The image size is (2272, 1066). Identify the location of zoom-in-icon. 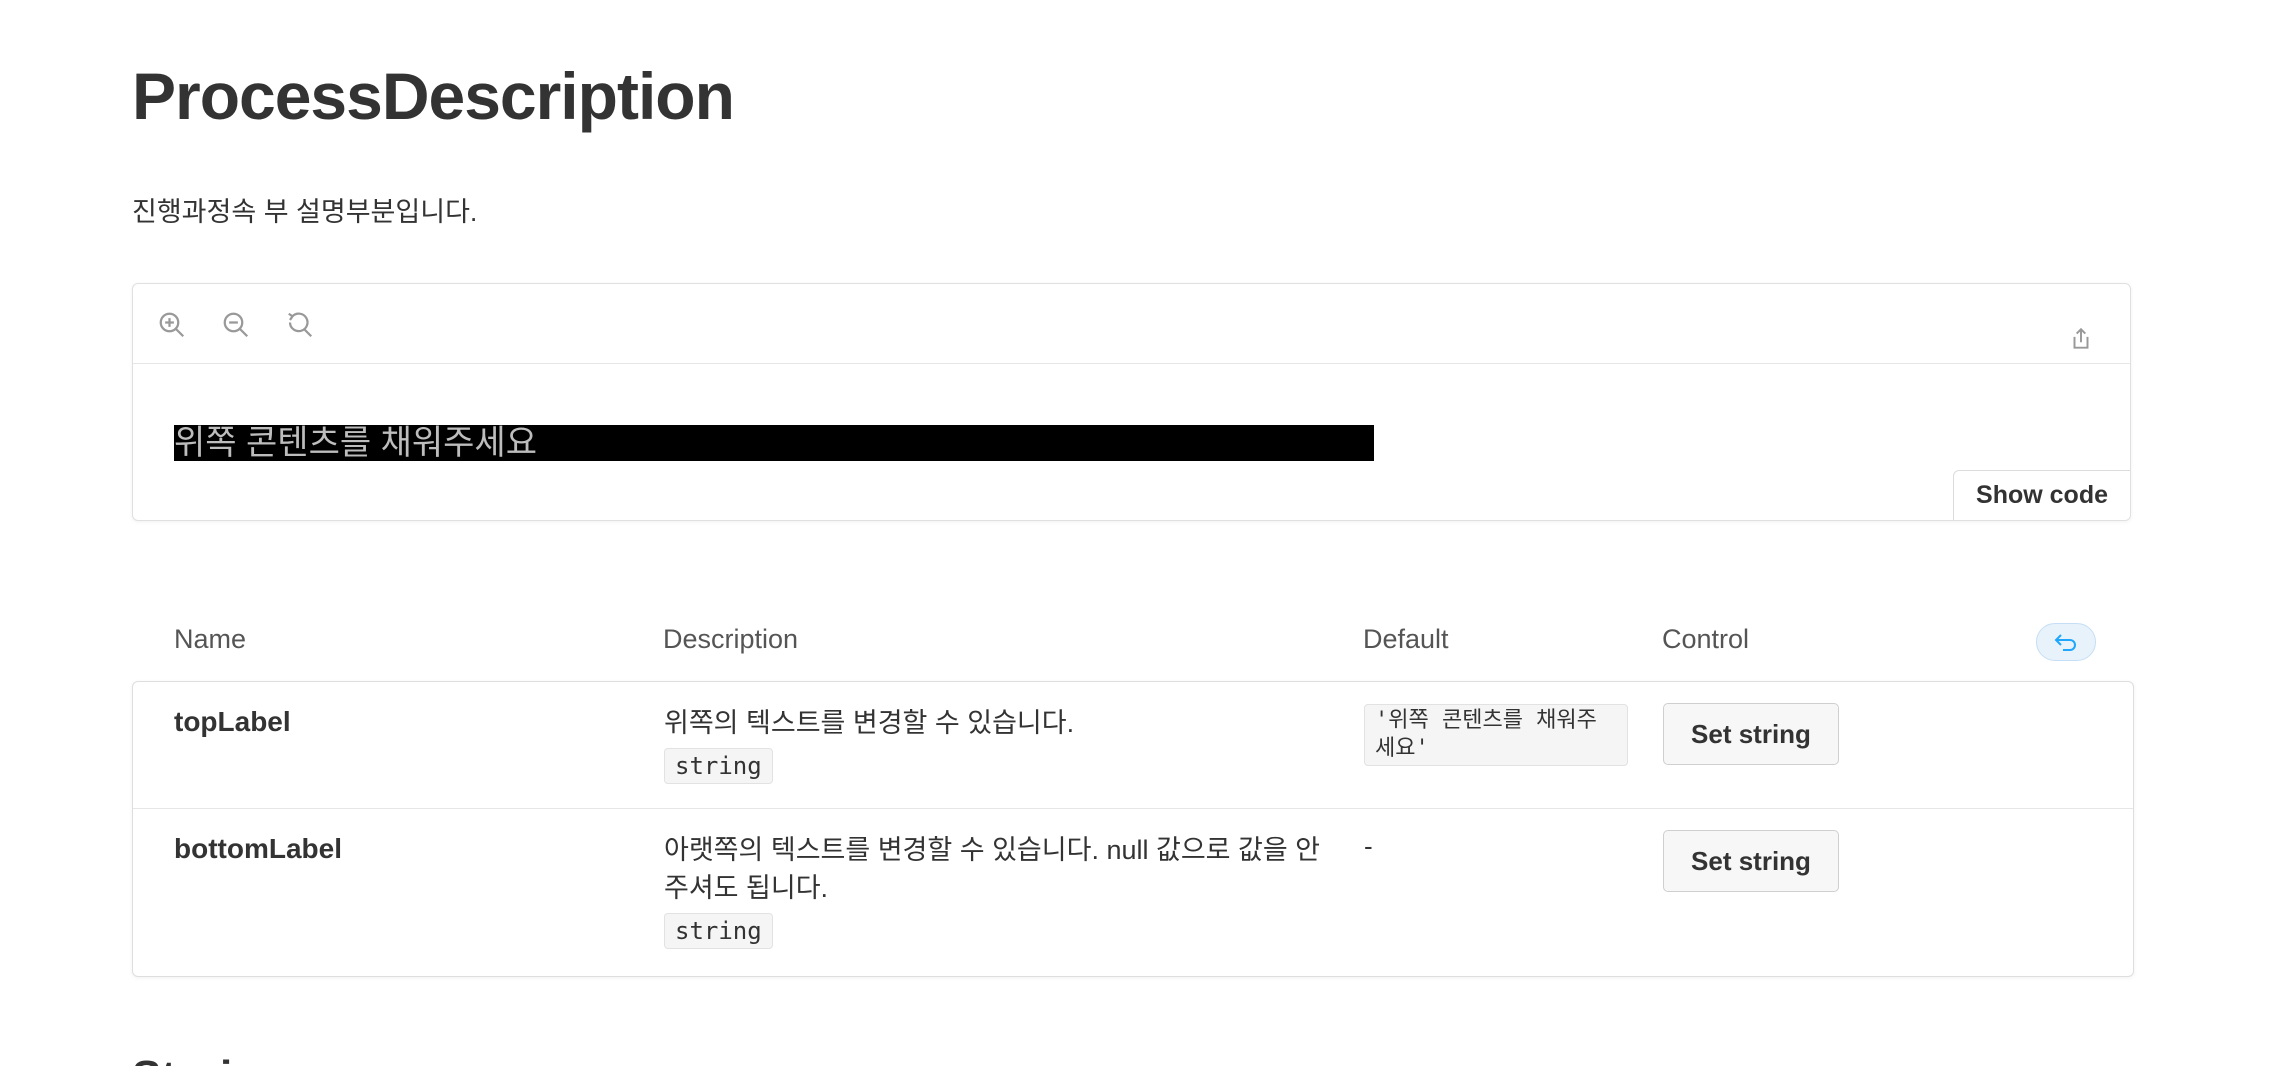
(172, 325).